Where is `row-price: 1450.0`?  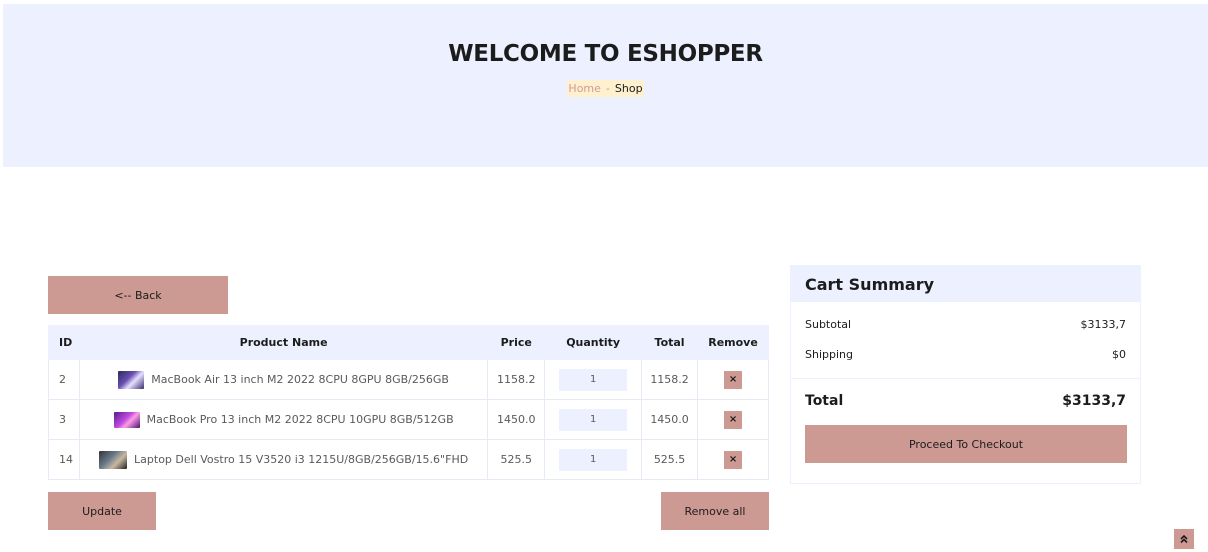
row-price: 1450.0 is located at coordinates (516, 419).